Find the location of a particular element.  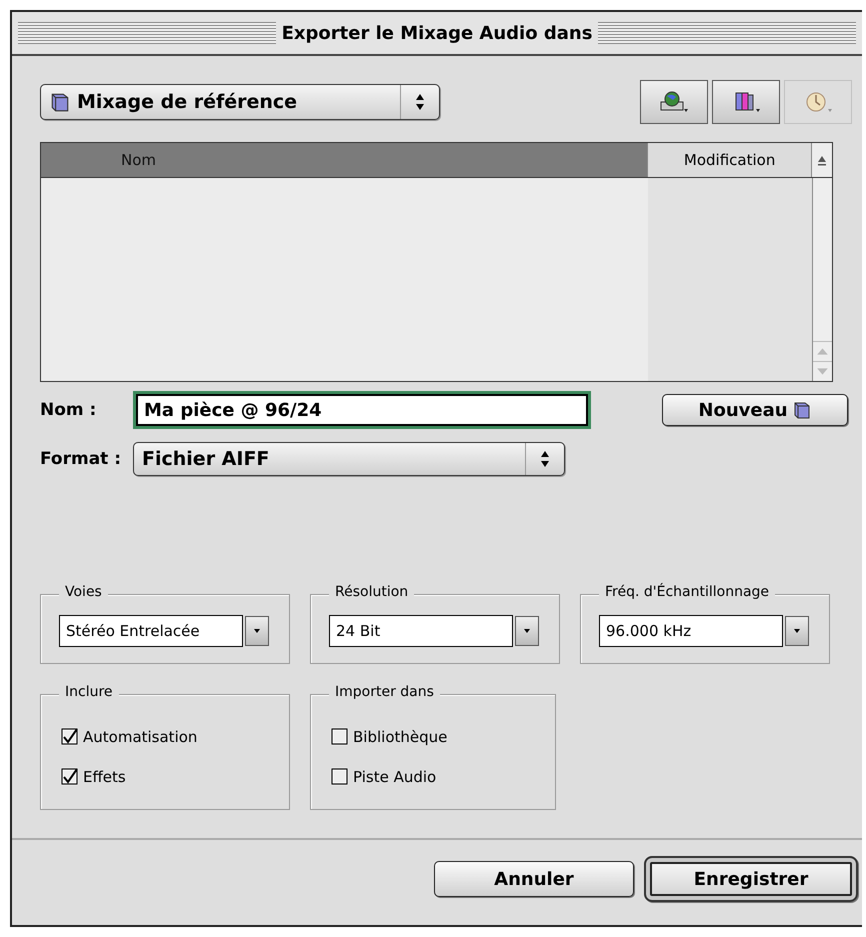

group-title: Fréq. d'Échantillonnage is located at coordinates (687, 592).